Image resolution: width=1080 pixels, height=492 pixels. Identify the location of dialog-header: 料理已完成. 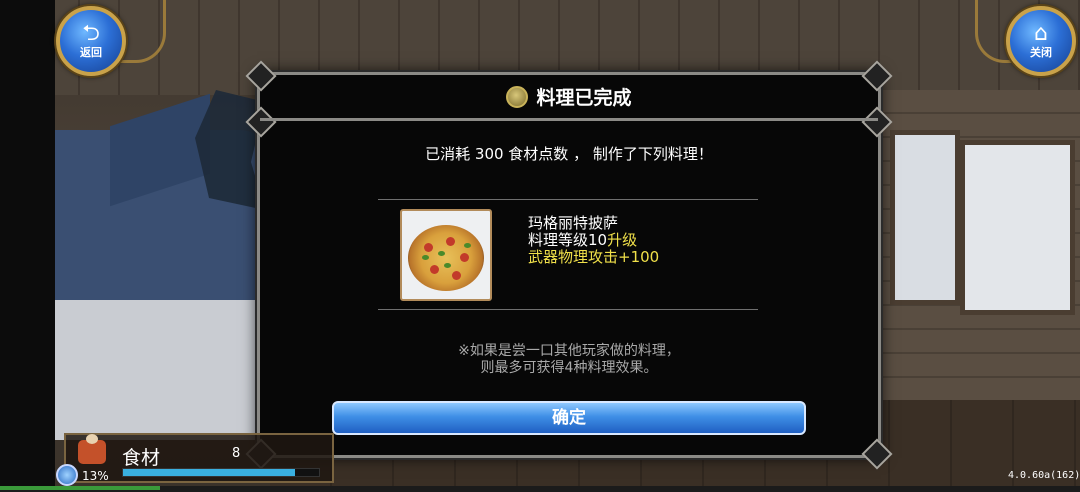
(569, 98).